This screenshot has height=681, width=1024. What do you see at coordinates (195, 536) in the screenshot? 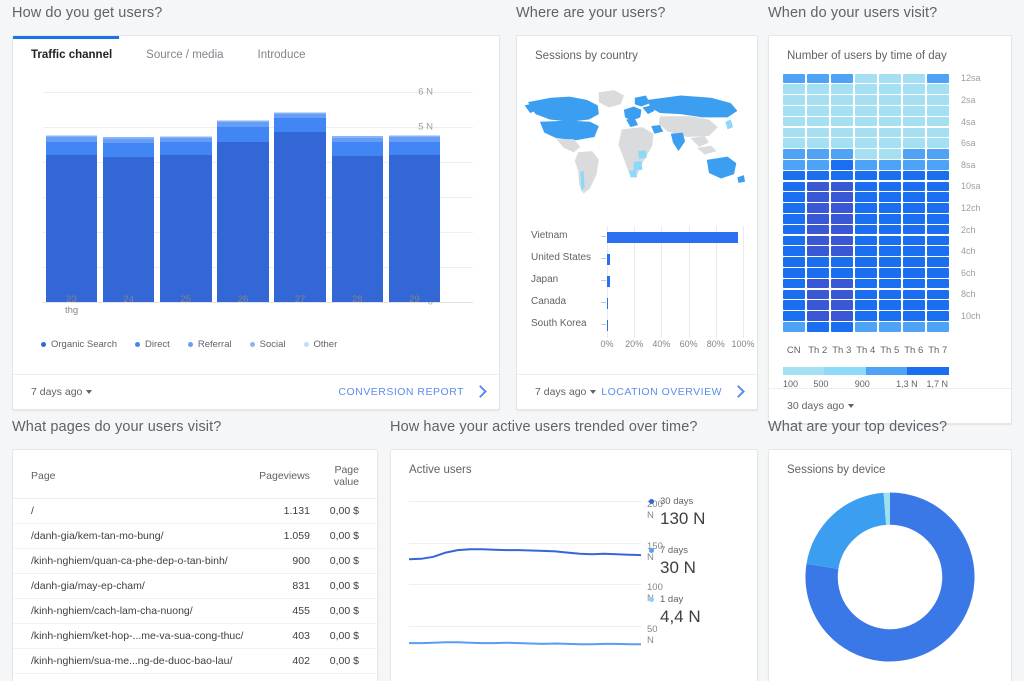
I see `table-row: /danh-gia/kem-tan-mo-bung/1.059 0,00 $` at bounding box center [195, 536].